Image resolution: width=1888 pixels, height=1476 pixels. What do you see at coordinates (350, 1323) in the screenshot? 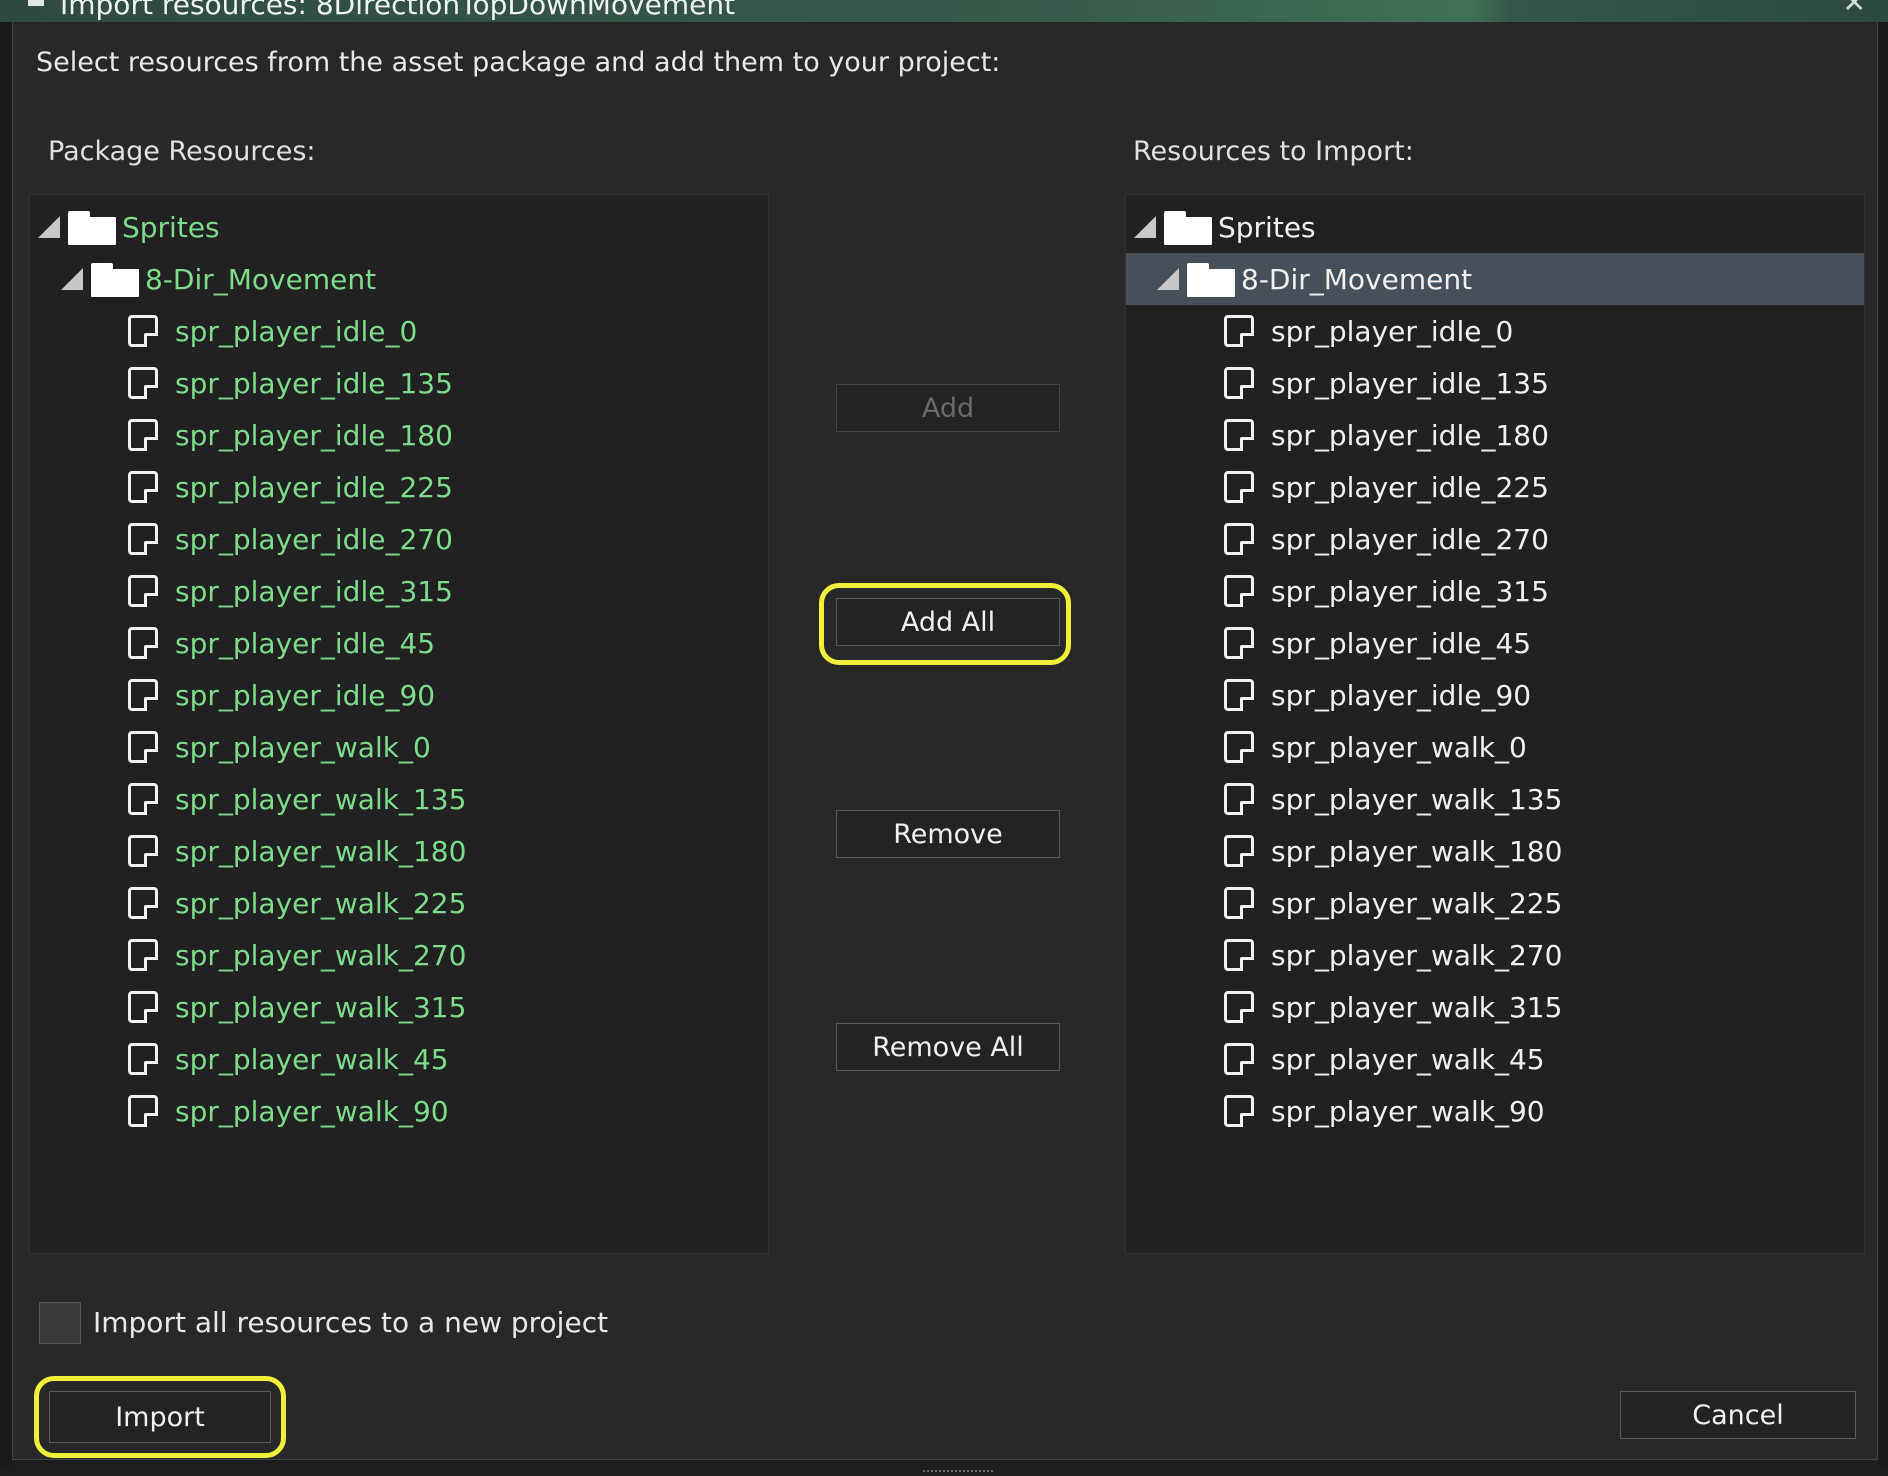
I see `new-project-checkbox-label: Import all resources to a new project` at bounding box center [350, 1323].